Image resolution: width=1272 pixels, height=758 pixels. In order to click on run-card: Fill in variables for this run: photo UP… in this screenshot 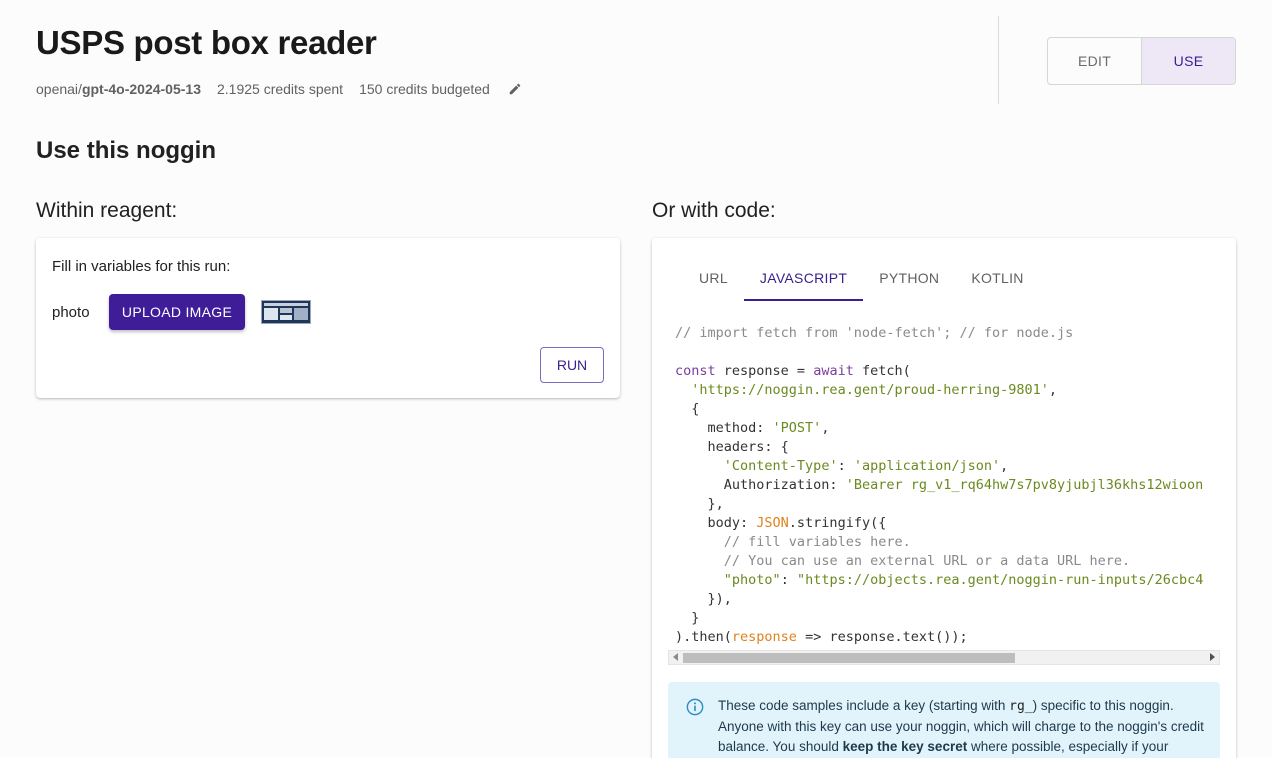, I will do `click(328, 318)`.